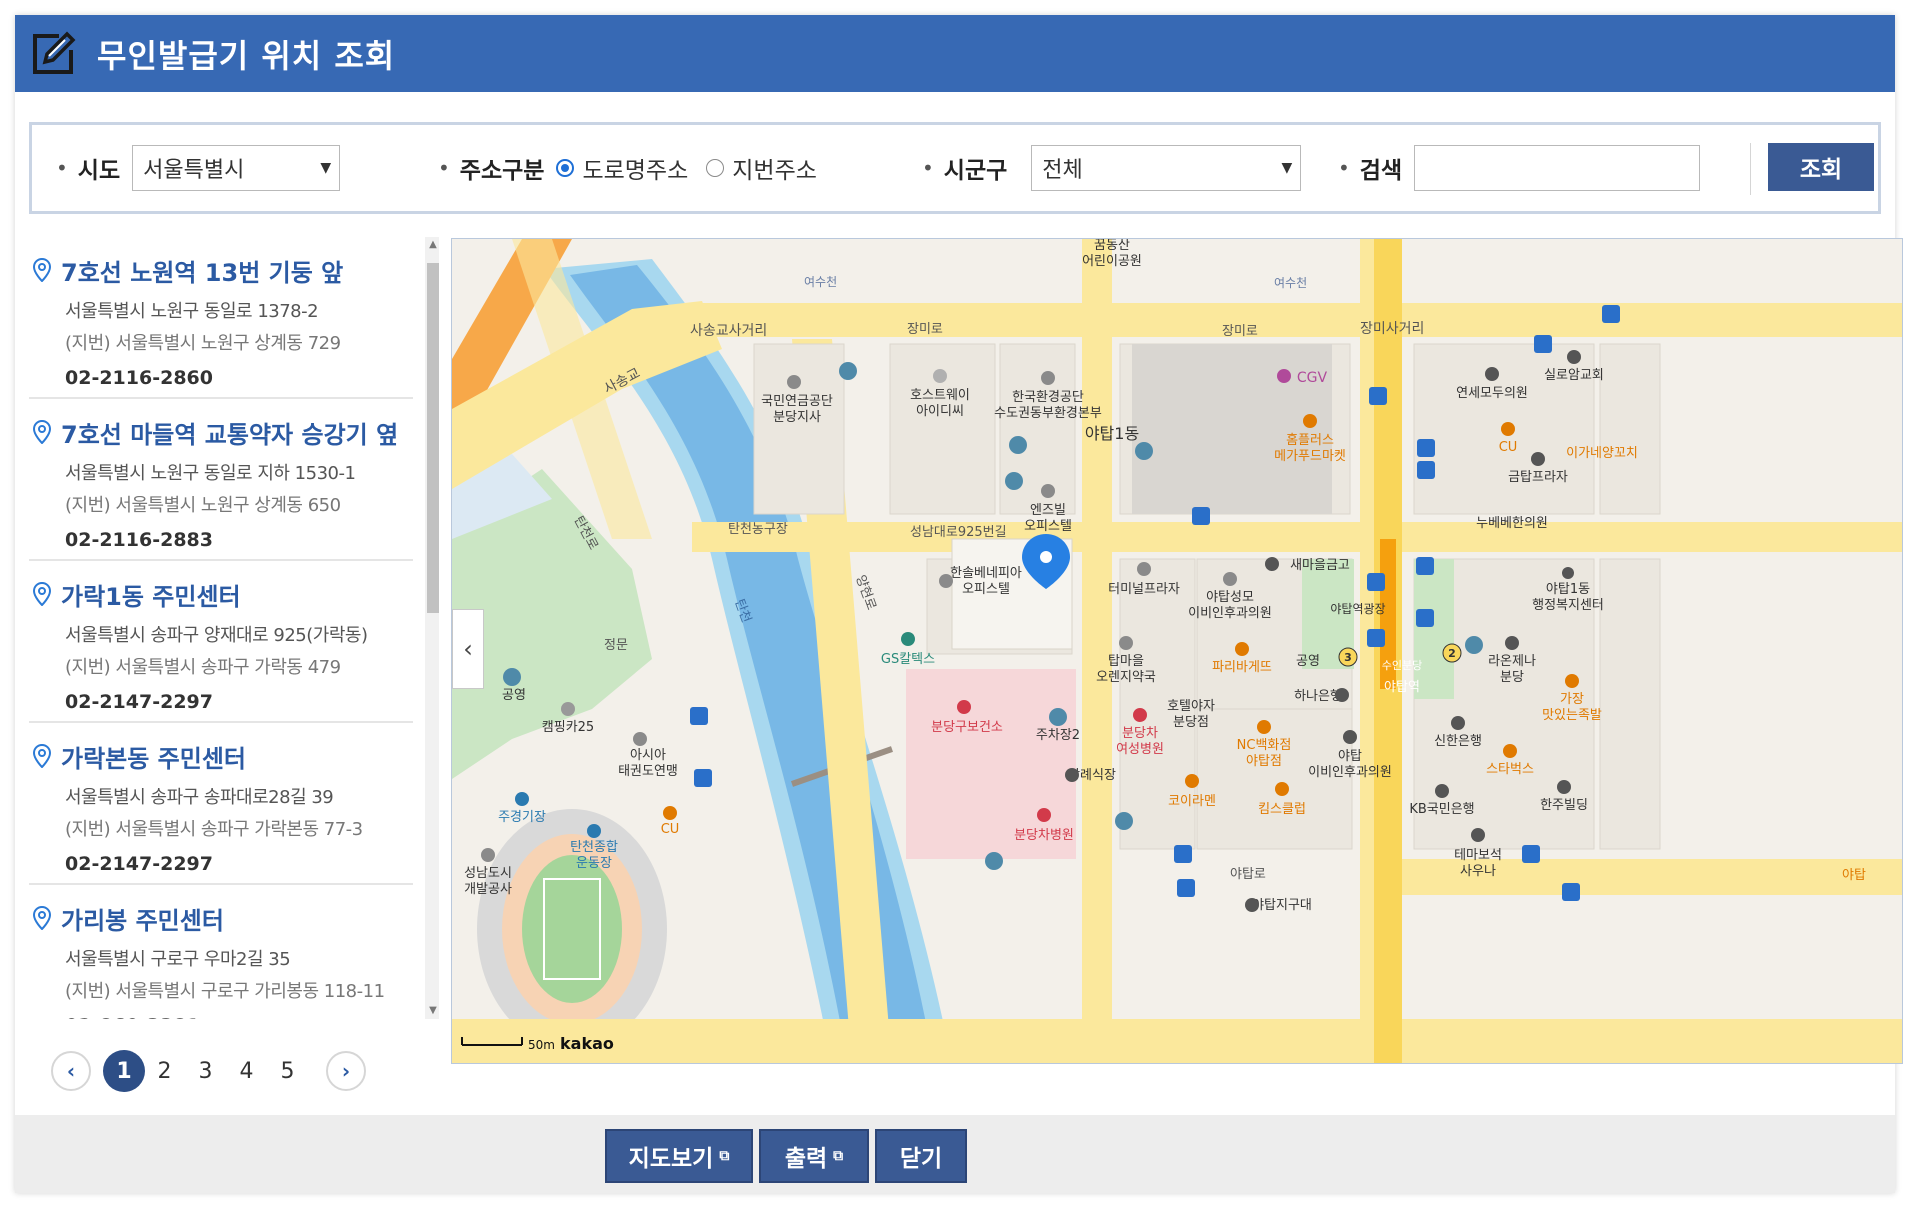  Describe the element at coordinates (986, 573) in the screenshot. I see `place-label: 한솔베네피아` at that location.